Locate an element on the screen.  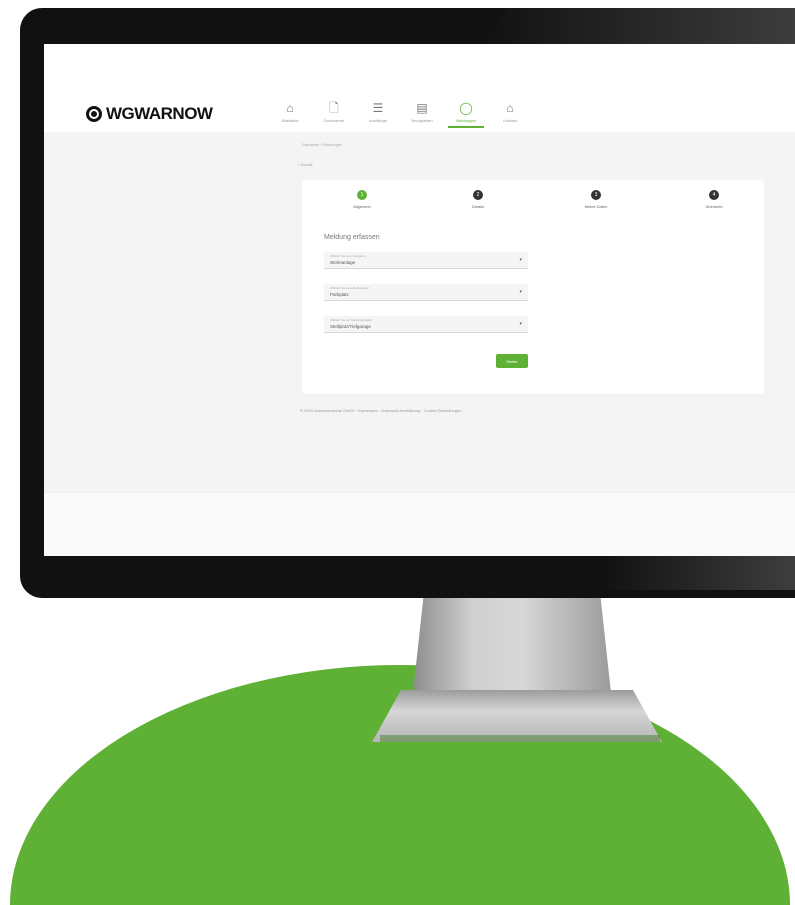
nav-item-label: Startseite is located at coordinates (290, 120).